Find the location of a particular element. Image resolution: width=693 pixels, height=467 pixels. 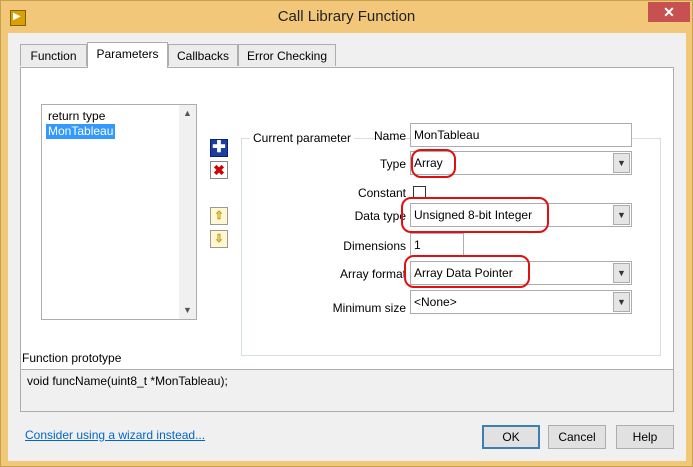

prototype-box: void funcName(uint8_t *MonTableau); is located at coordinates (347, 390).